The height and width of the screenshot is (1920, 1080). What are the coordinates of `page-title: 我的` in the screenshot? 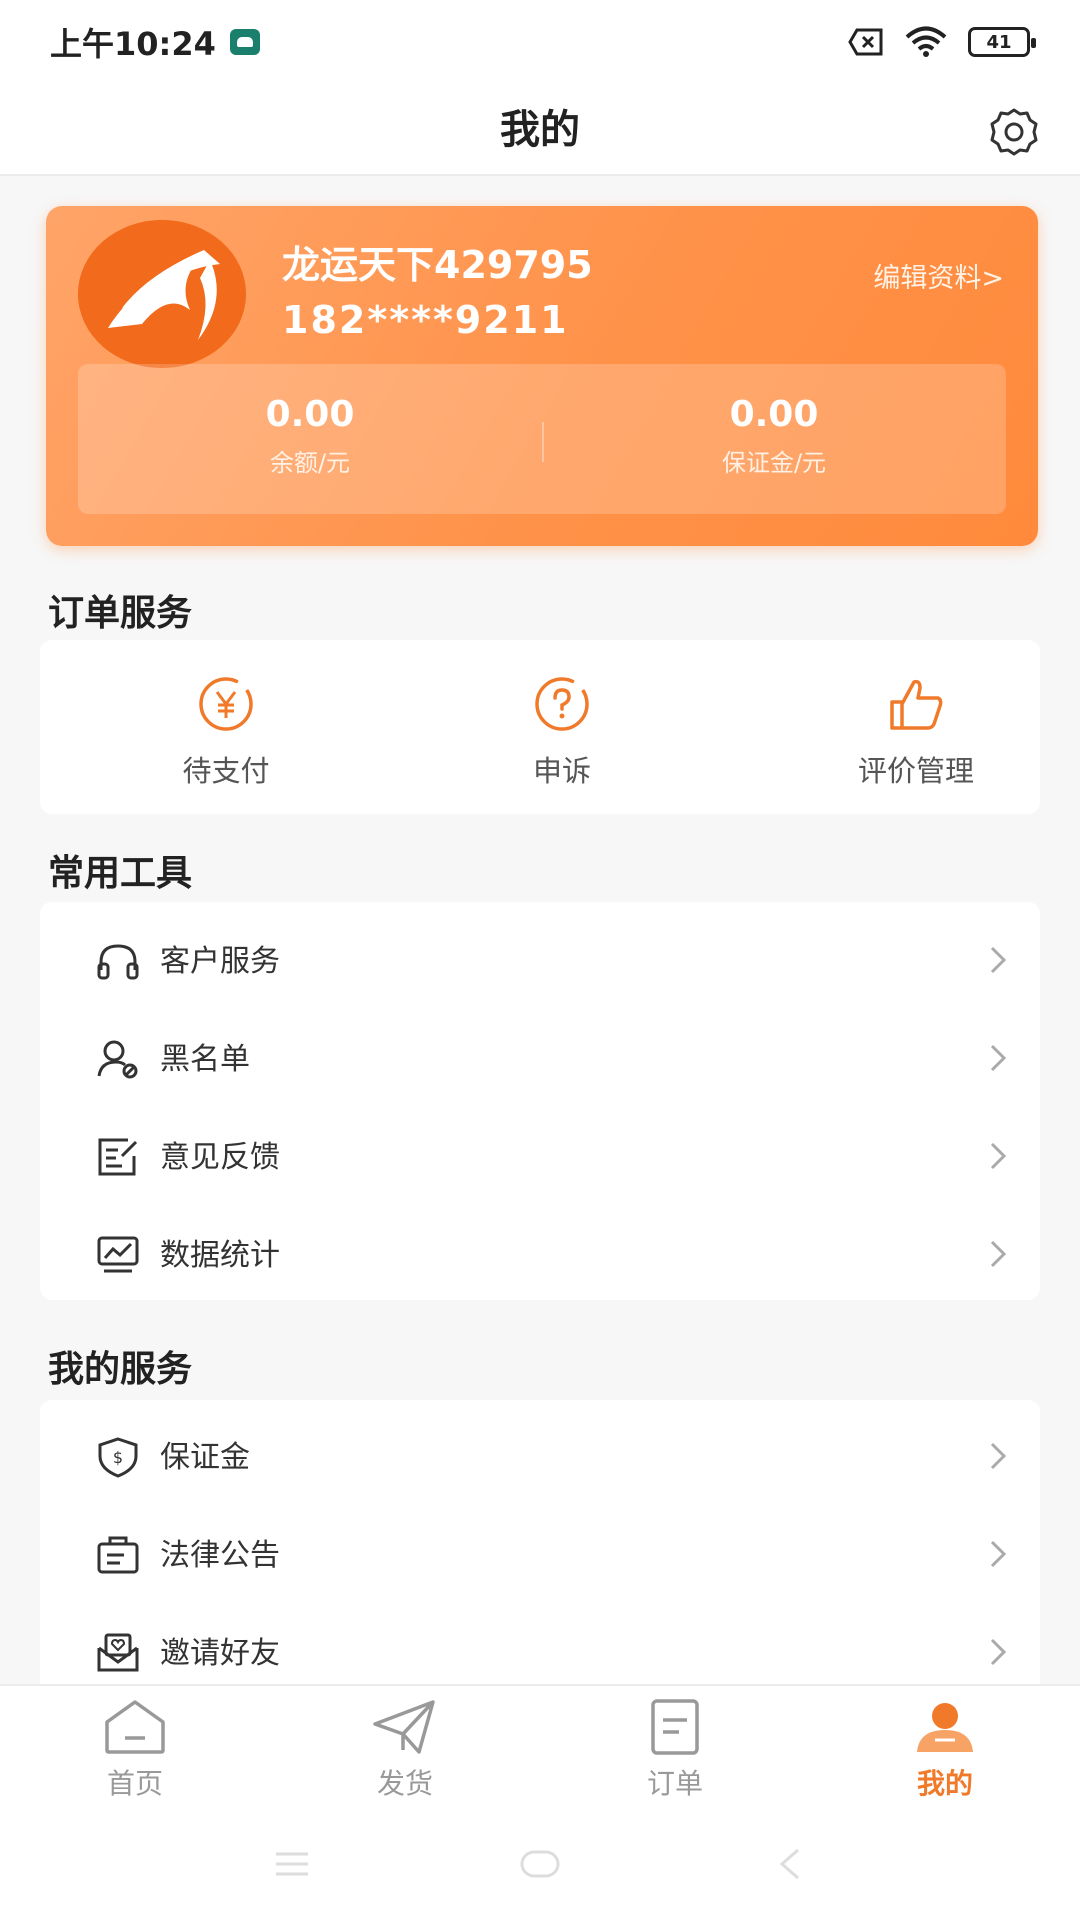 It's located at (540, 130).